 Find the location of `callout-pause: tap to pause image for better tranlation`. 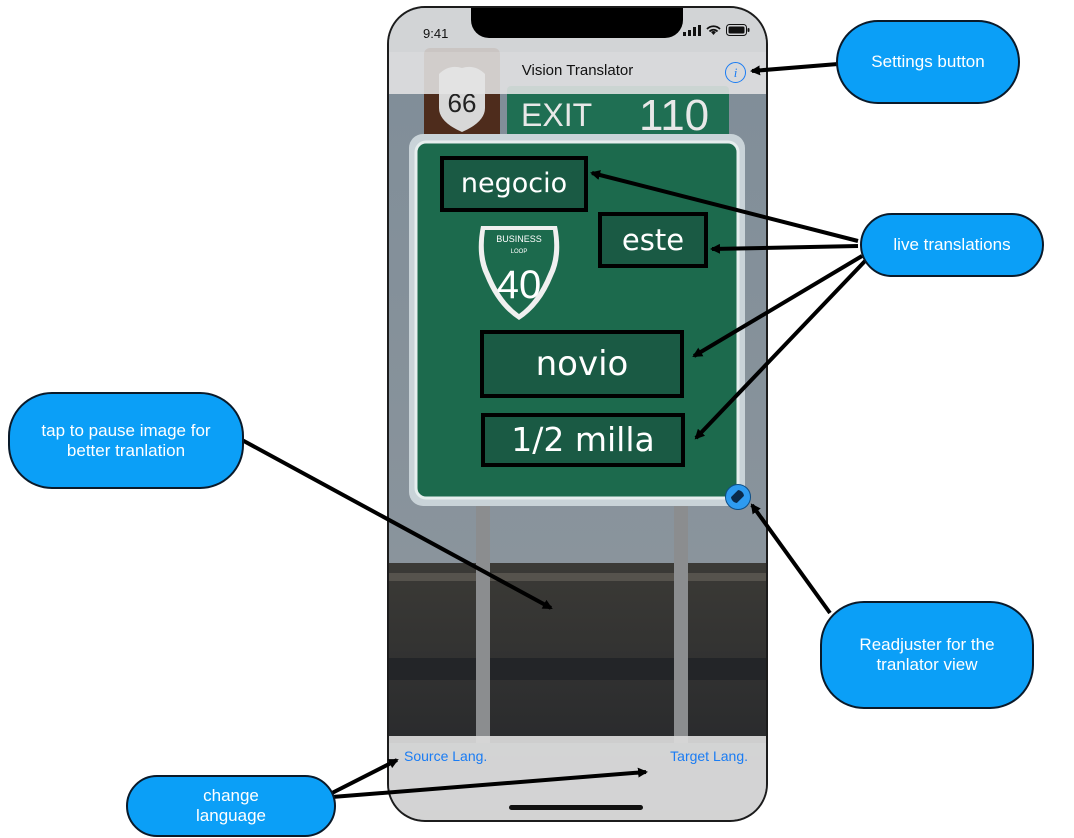

callout-pause: tap to pause image for better tranlation is located at coordinates (126, 440).